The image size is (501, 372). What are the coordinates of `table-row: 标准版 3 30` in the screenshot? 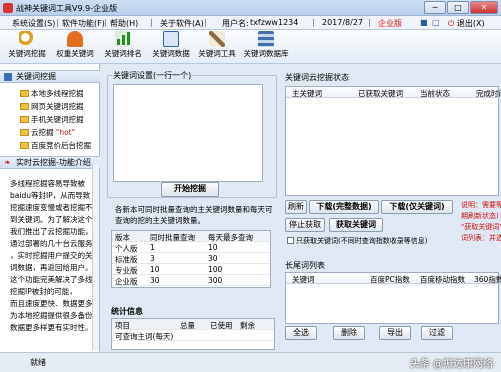 It's located at (191, 258).